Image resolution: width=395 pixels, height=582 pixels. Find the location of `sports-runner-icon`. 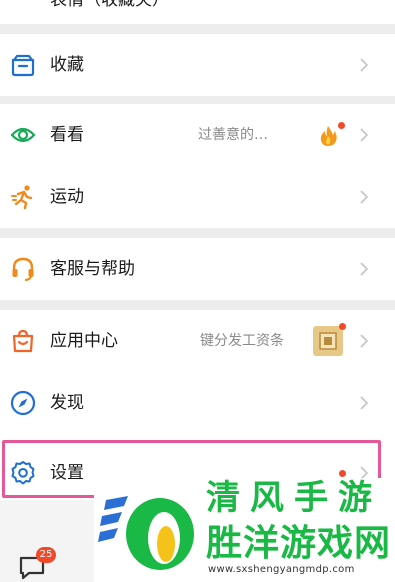

sports-runner-icon is located at coordinates (22, 197).